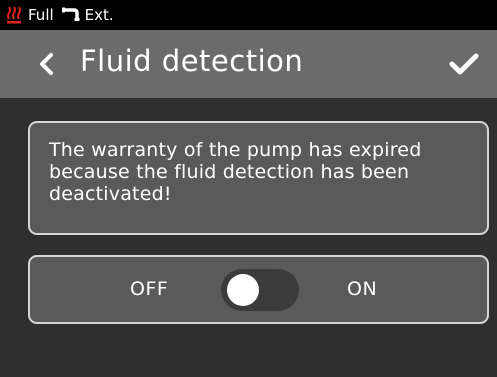  Describe the element at coordinates (192, 61) in the screenshot. I see `page-title: Fluid detection` at that location.